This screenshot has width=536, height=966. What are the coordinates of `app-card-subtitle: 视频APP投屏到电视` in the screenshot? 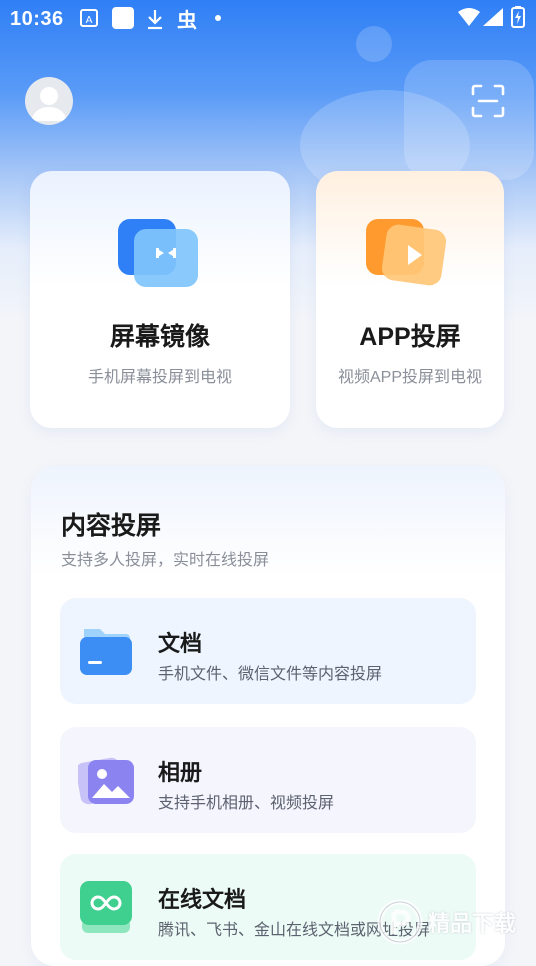 It's located at (410, 377).